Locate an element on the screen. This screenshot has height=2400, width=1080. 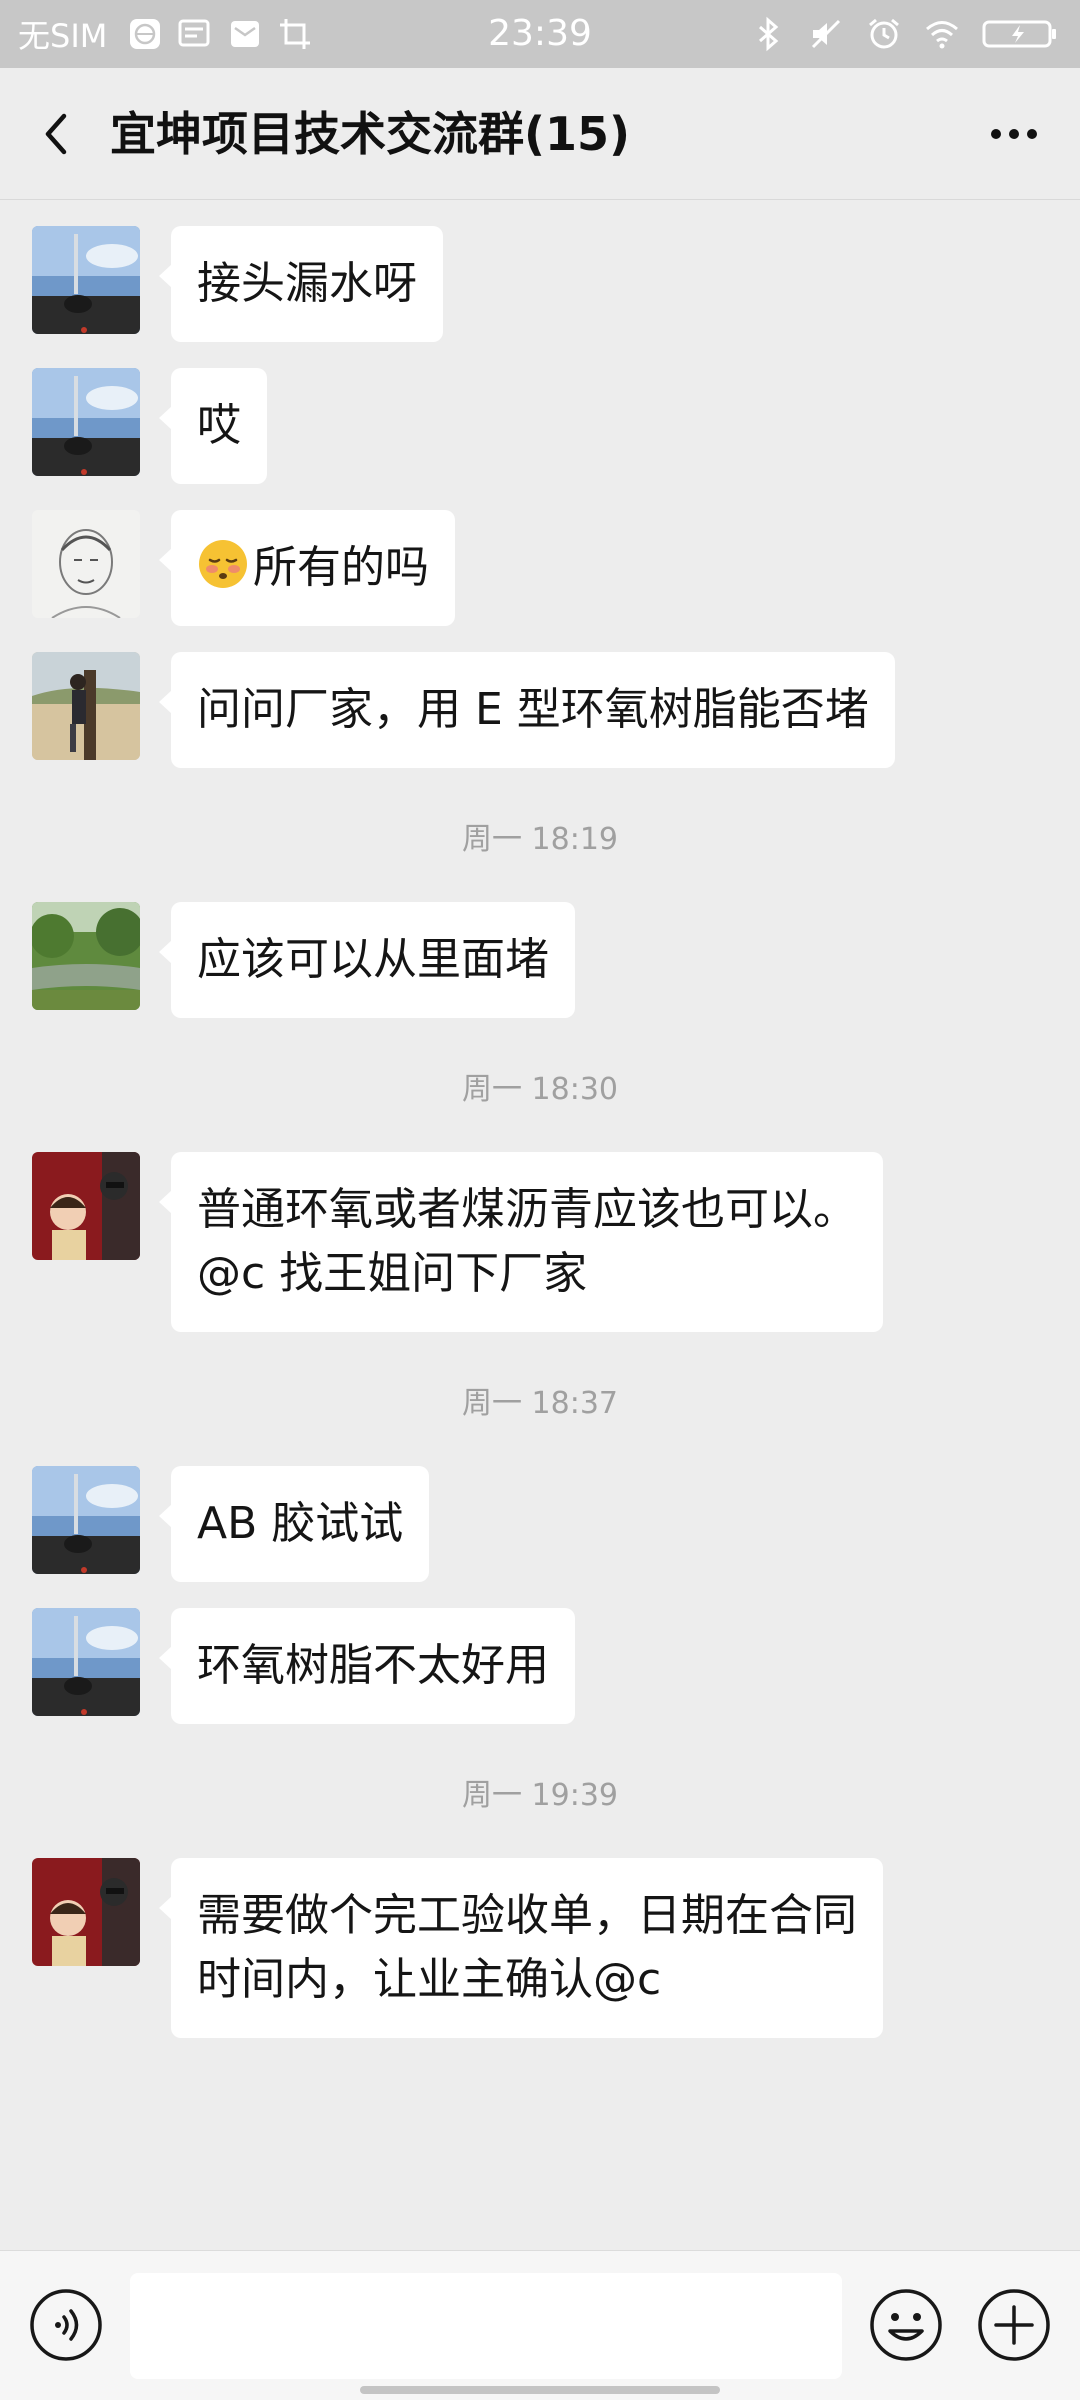
message-text: 应该可以从里面堵 is located at coordinates (373, 959).